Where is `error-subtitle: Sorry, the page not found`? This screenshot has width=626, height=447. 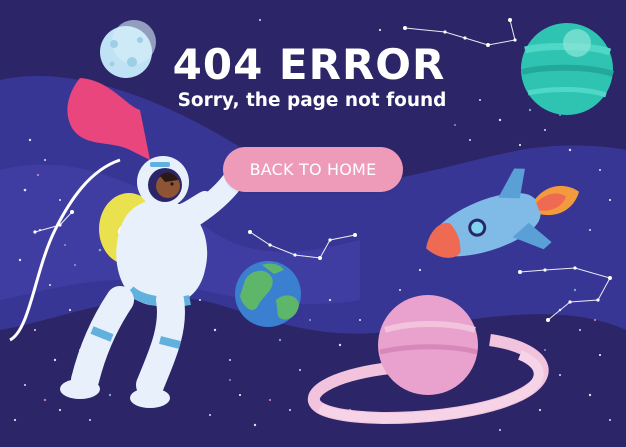 error-subtitle: Sorry, the page not found is located at coordinates (313, 101).